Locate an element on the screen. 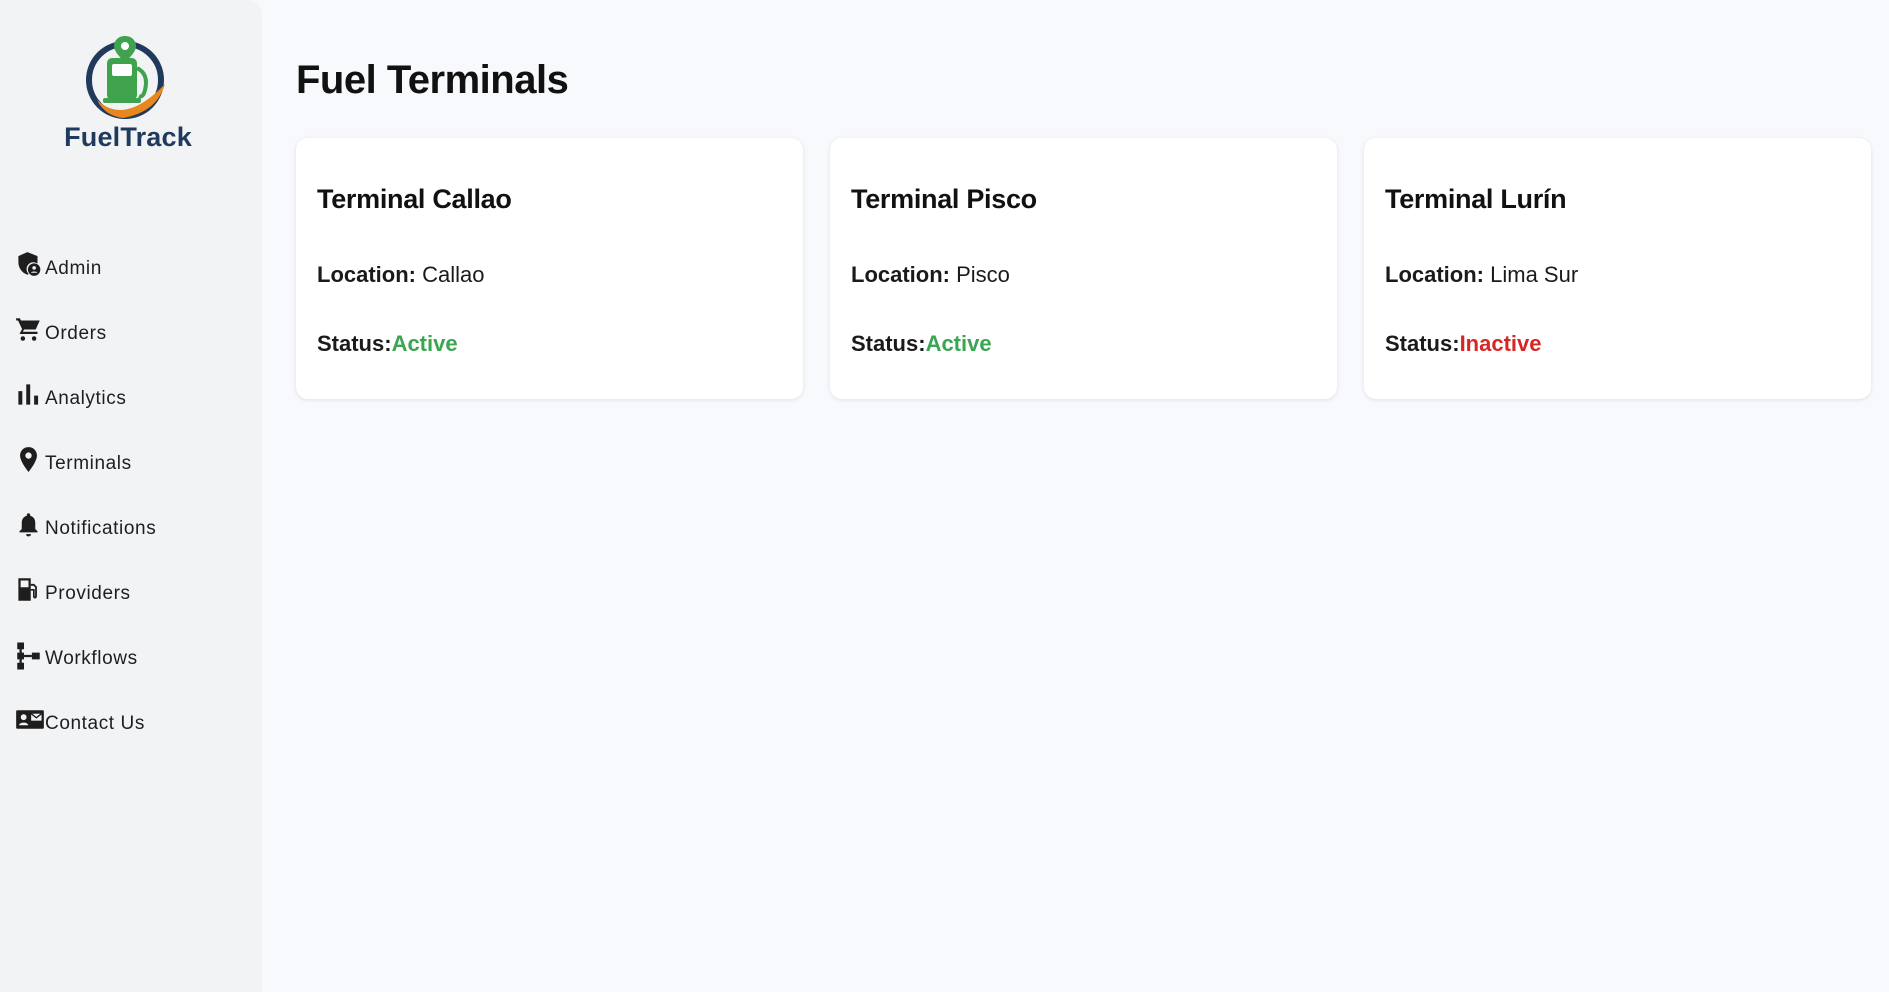 The image size is (1889, 992). location-value: Pisco is located at coordinates (983, 274).